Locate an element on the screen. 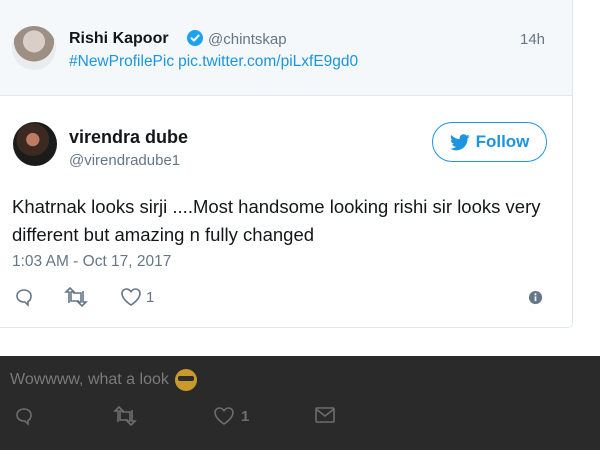 The image size is (600, 450). parent-timestamp: 14h is located at coordinates (532, 39).